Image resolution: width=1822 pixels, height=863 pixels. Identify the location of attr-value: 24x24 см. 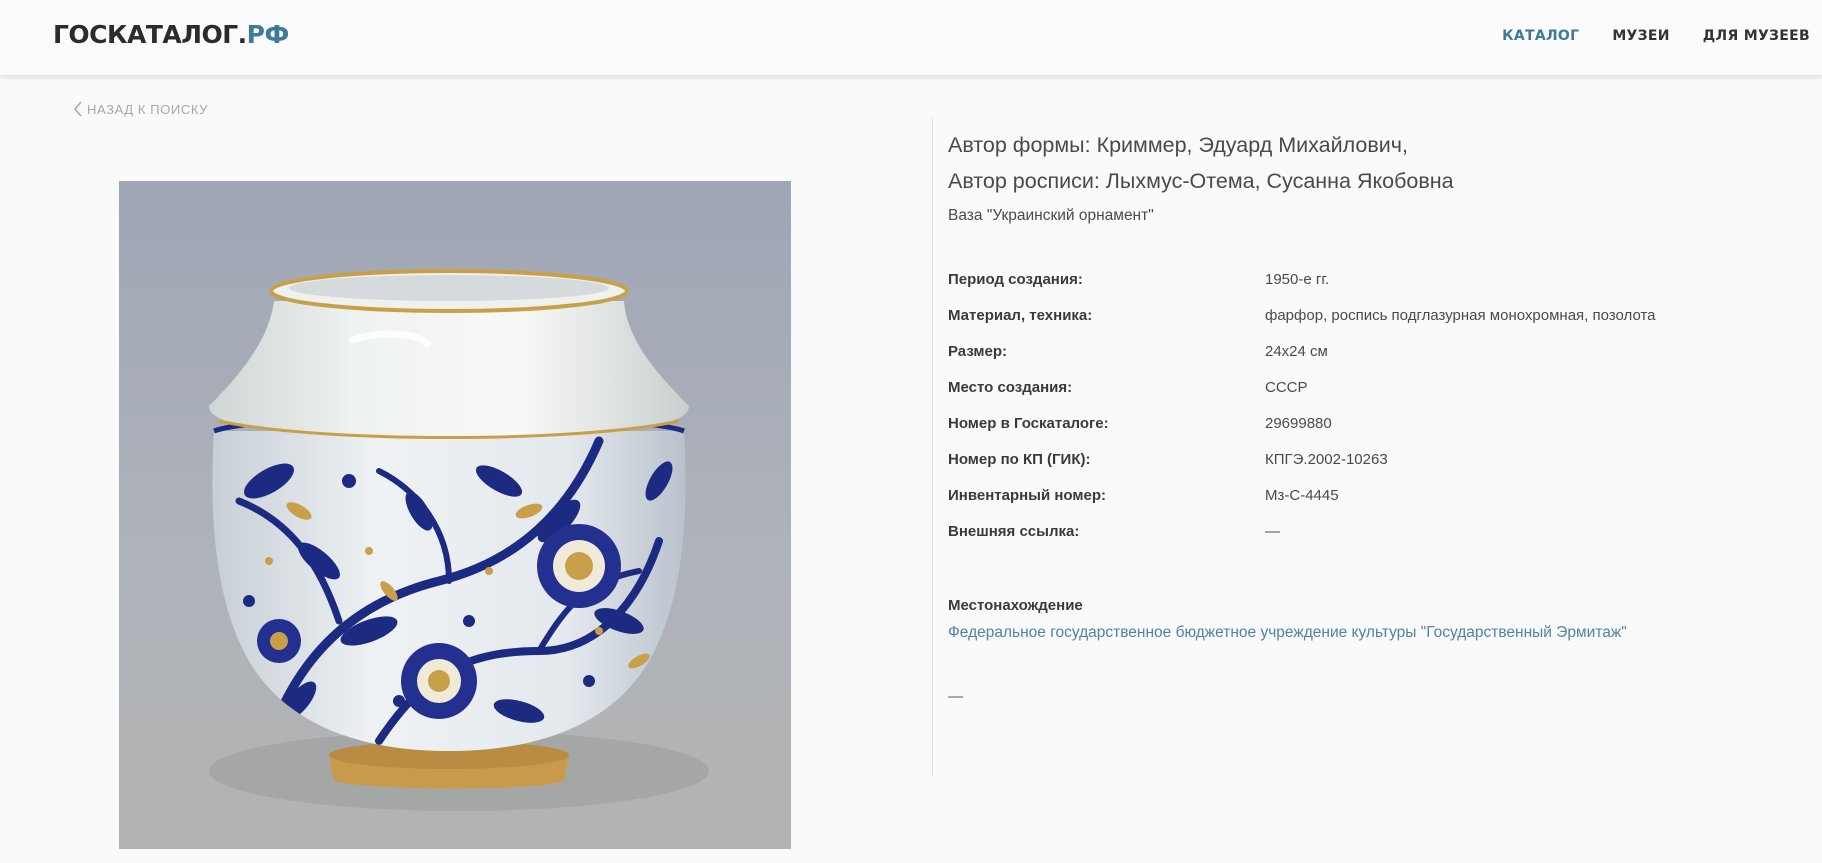
(1296, 351).